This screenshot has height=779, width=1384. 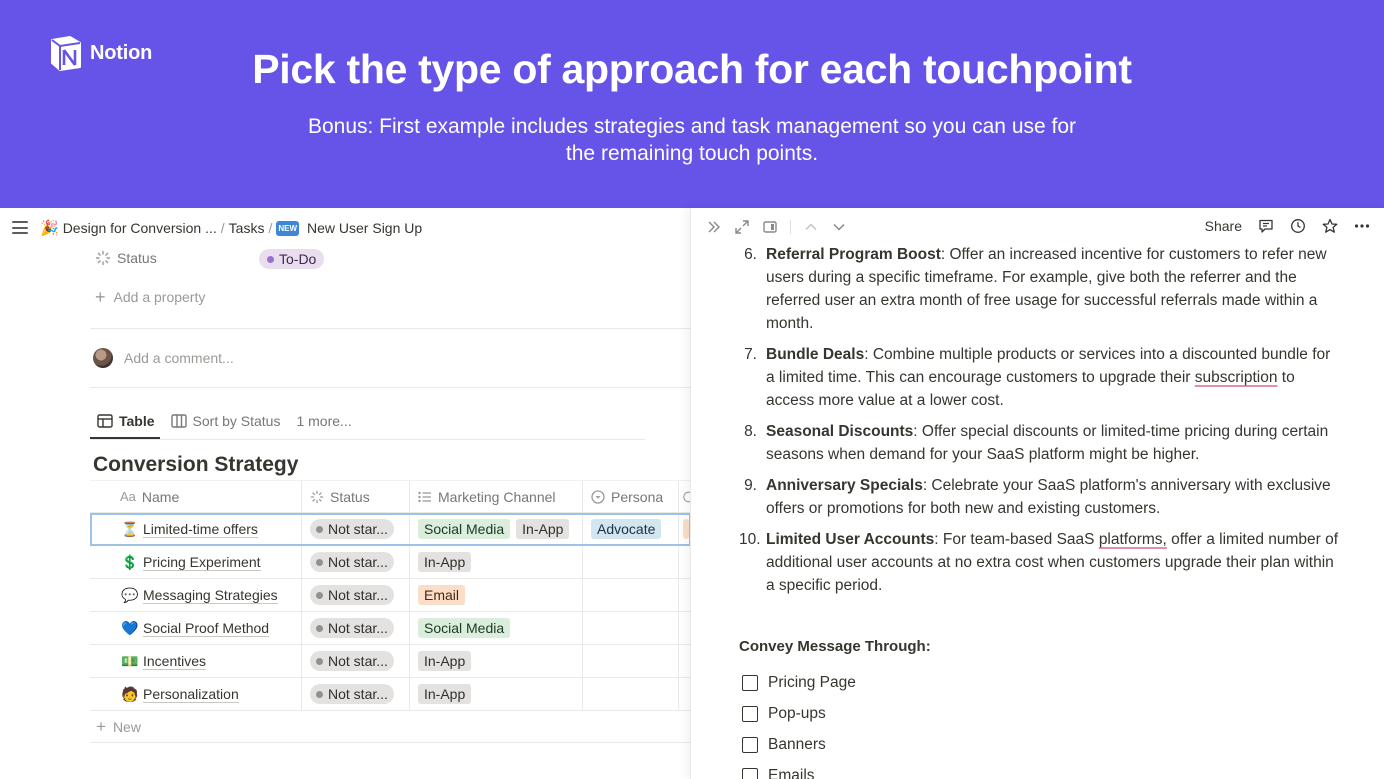 I want to click on speech-bubble-icon: 💬, so click(x=130, y=594).